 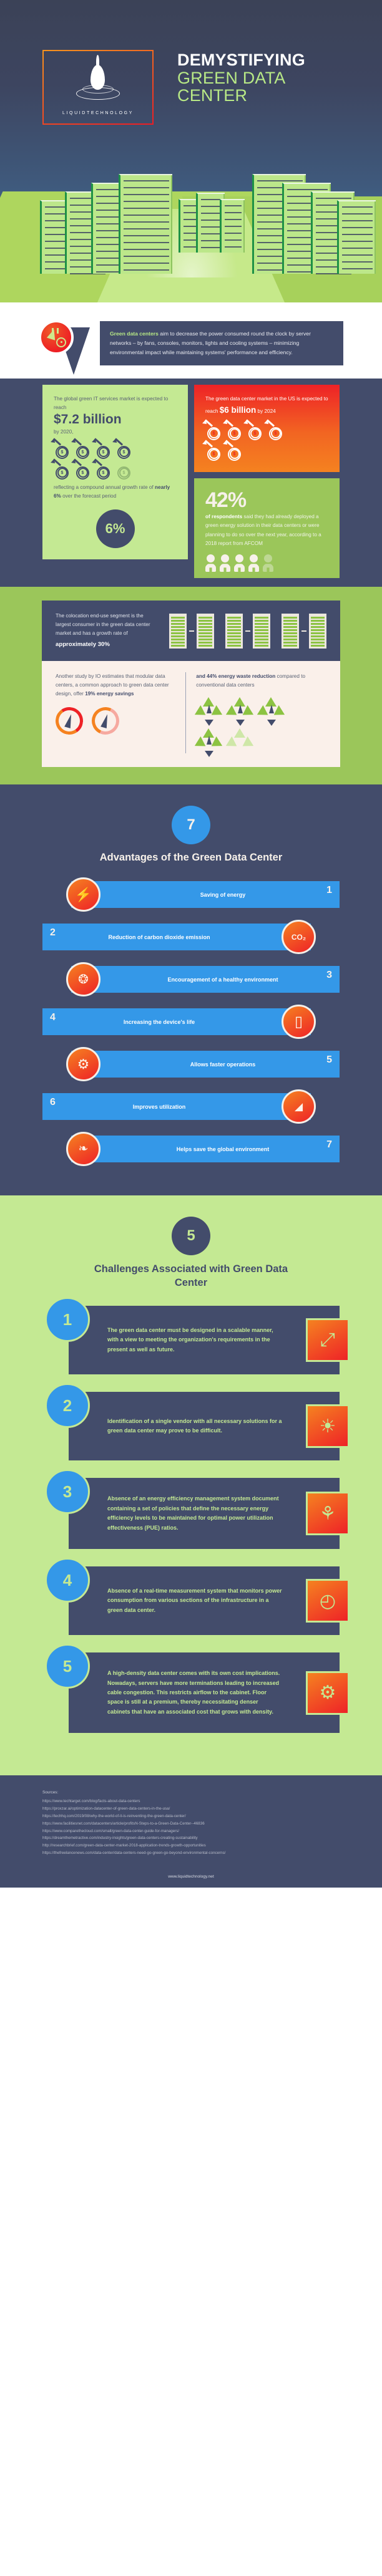 What do you see at coordinates (238, 410) in the screenshot?
I see `us-market-value: $6 billion` at bounding box center [238, 410].